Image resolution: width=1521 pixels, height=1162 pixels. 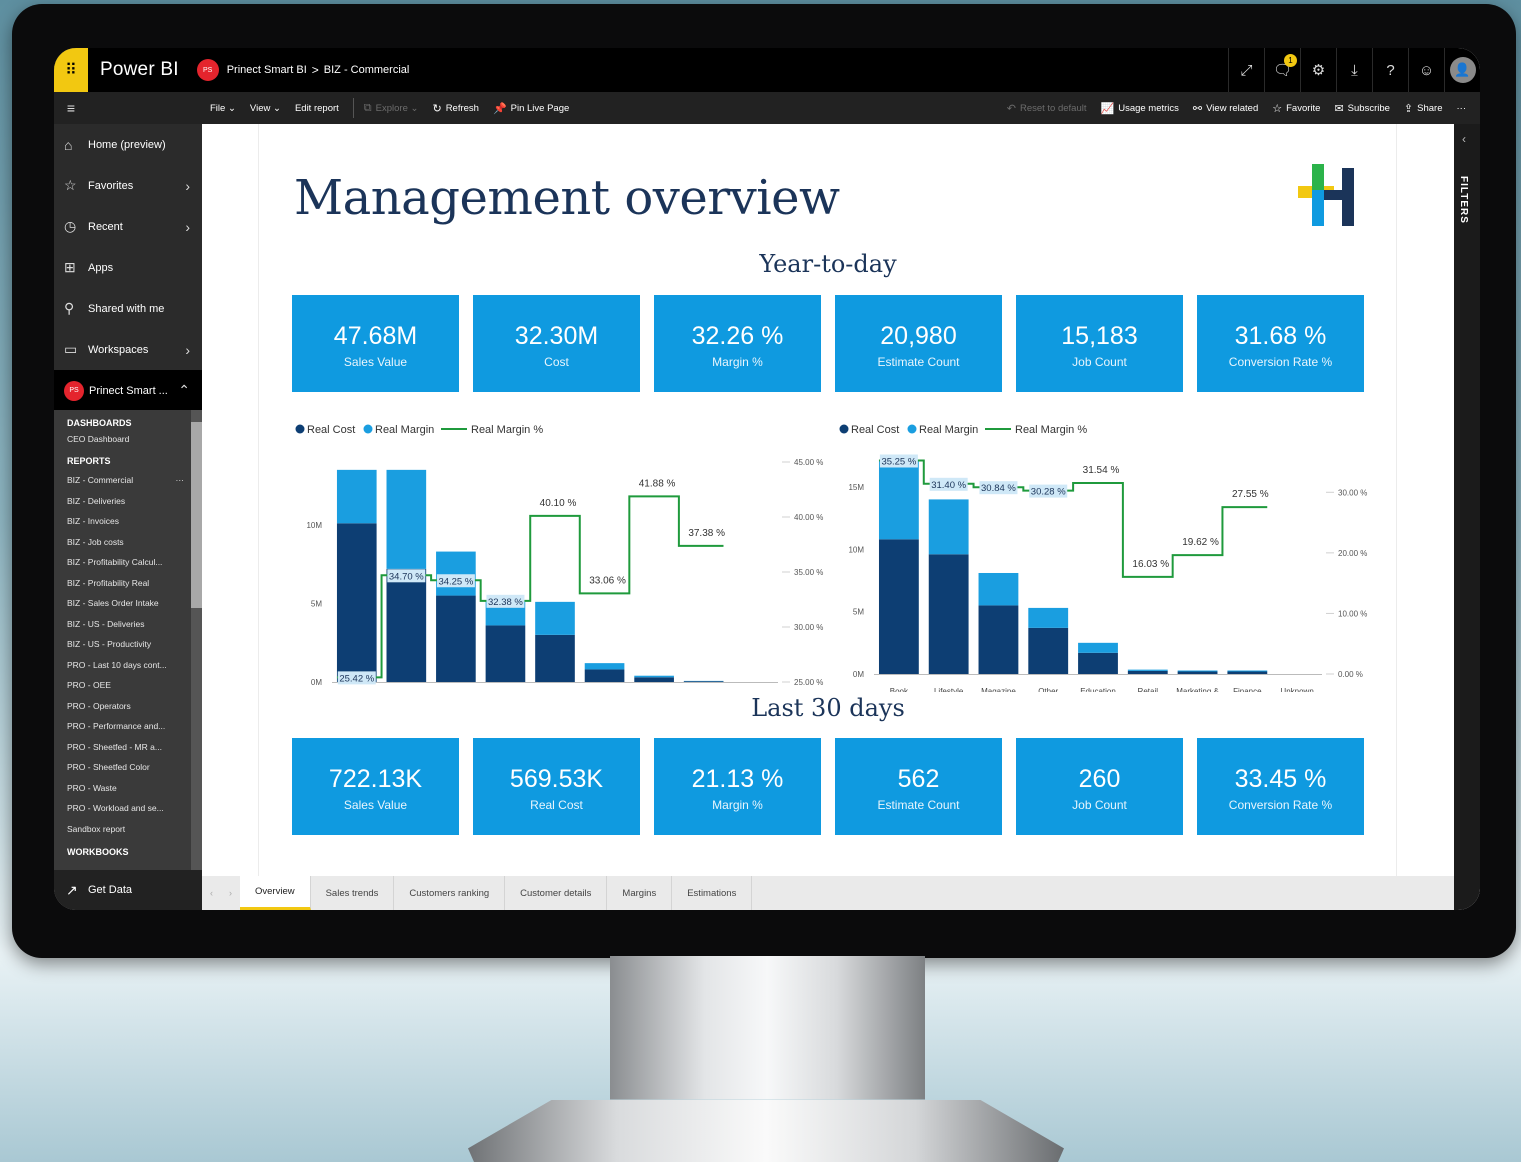 I want to click on help-icon: ?, so click(x=1390, y=70).